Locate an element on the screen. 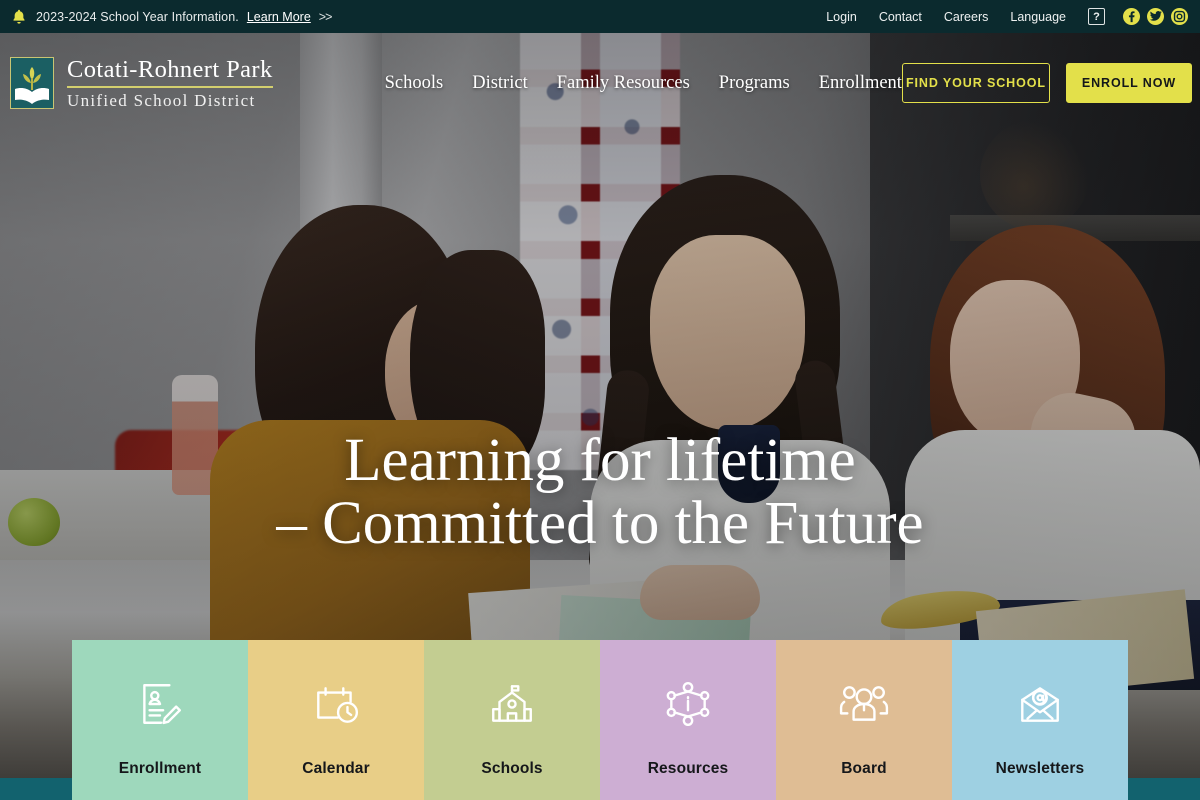  enrollment-form-icon is located at coordinates (160, 704).